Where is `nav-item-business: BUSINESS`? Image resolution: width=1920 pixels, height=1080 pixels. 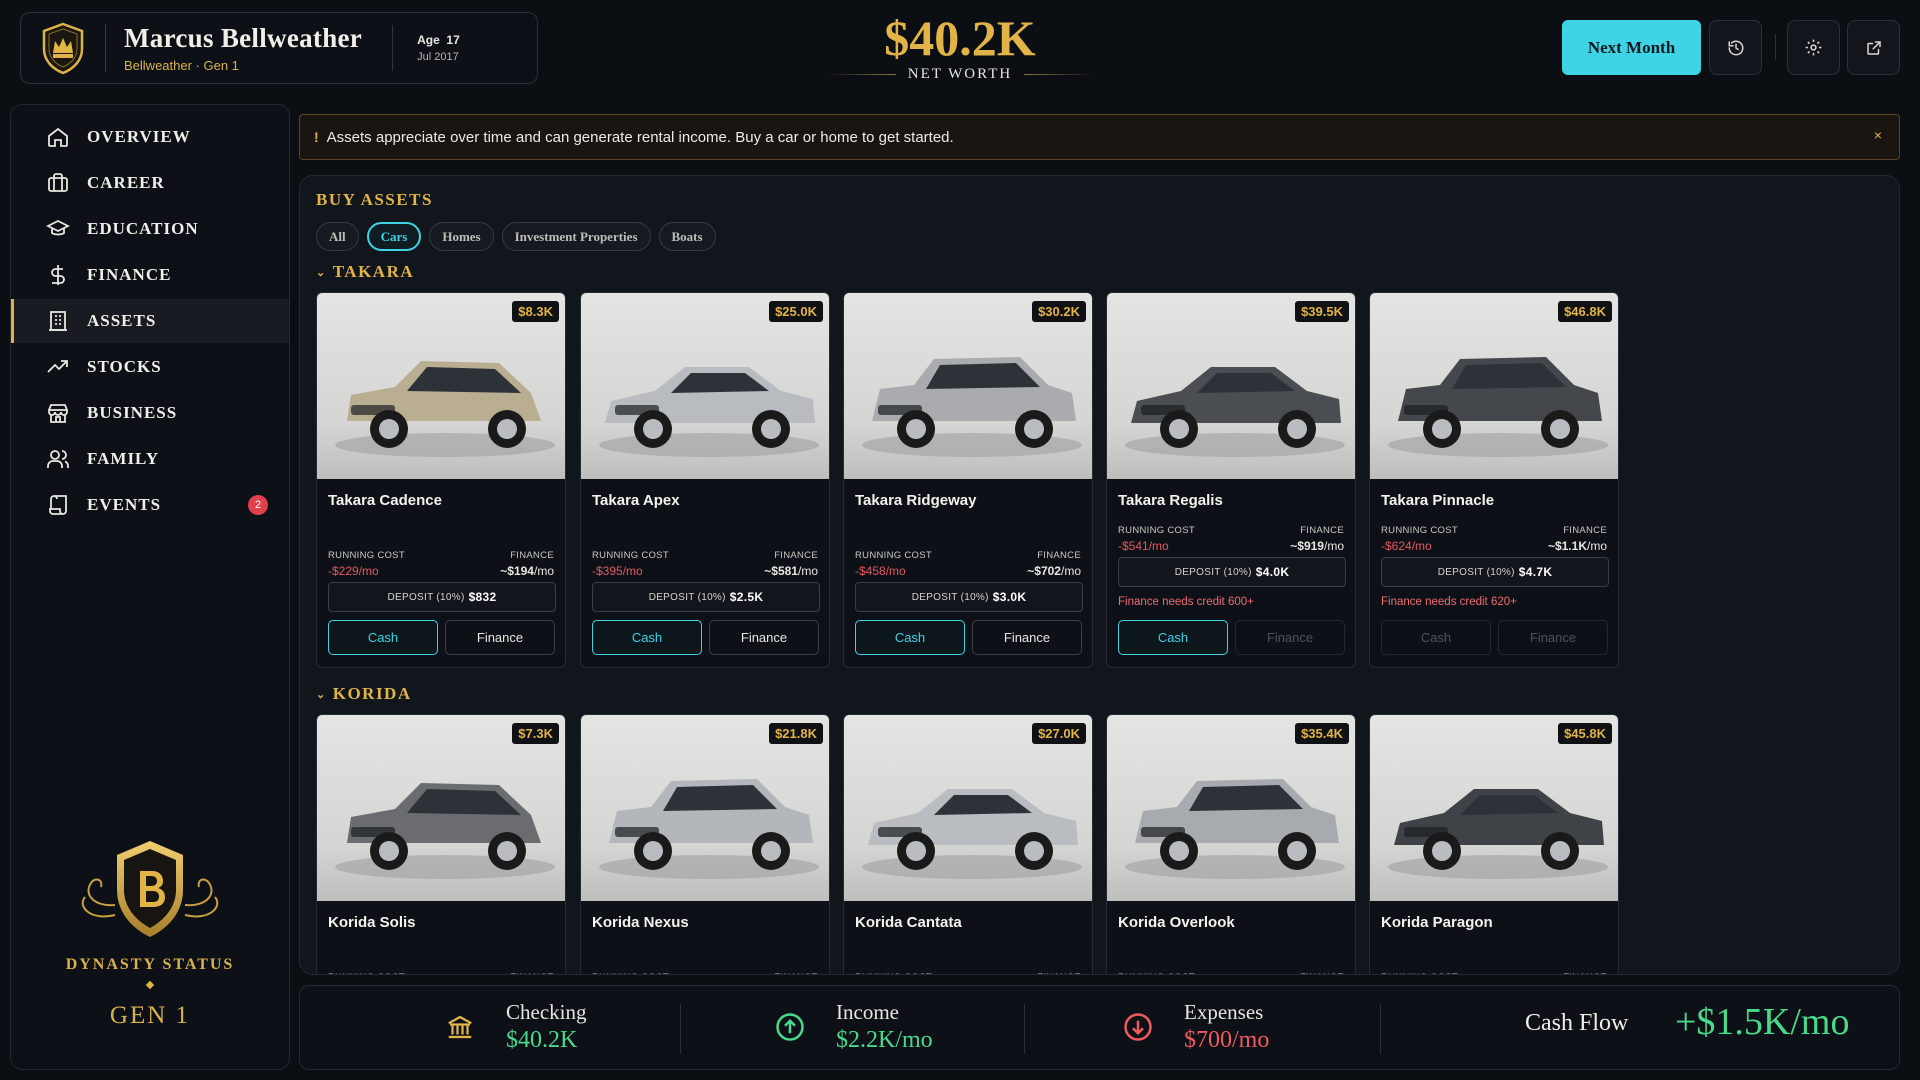 nav-item-business: BUSINESS is located at coordinates (150, 413).